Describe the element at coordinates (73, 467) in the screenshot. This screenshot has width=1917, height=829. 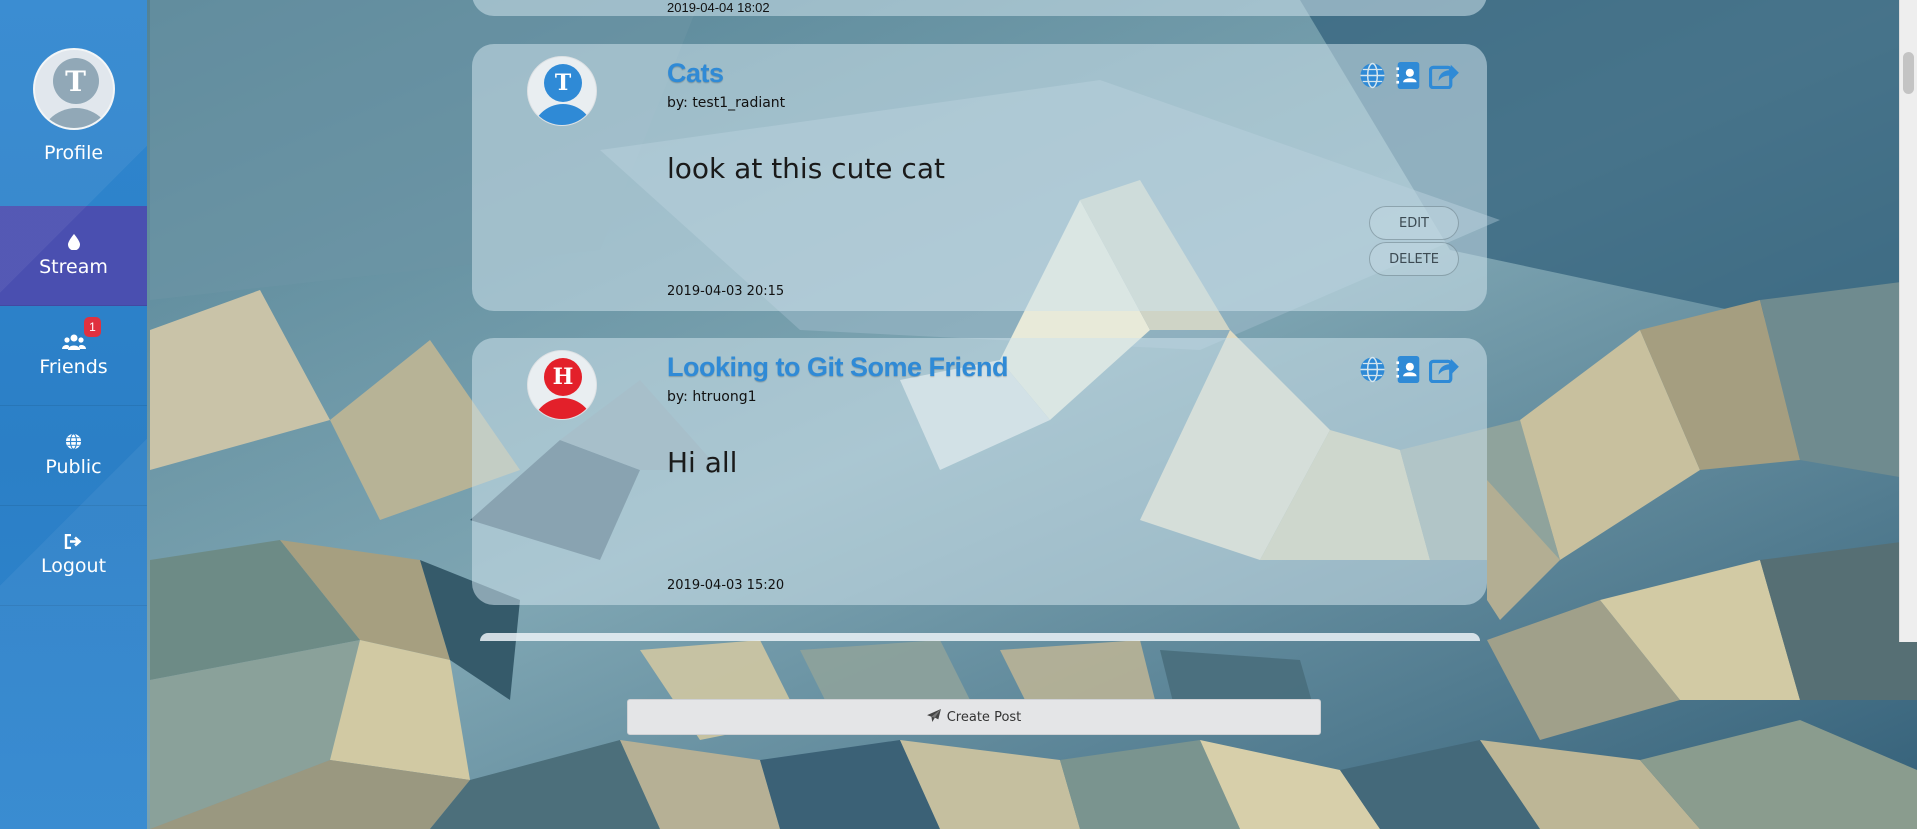
I see `sidebar-item-label: Public` at that location.